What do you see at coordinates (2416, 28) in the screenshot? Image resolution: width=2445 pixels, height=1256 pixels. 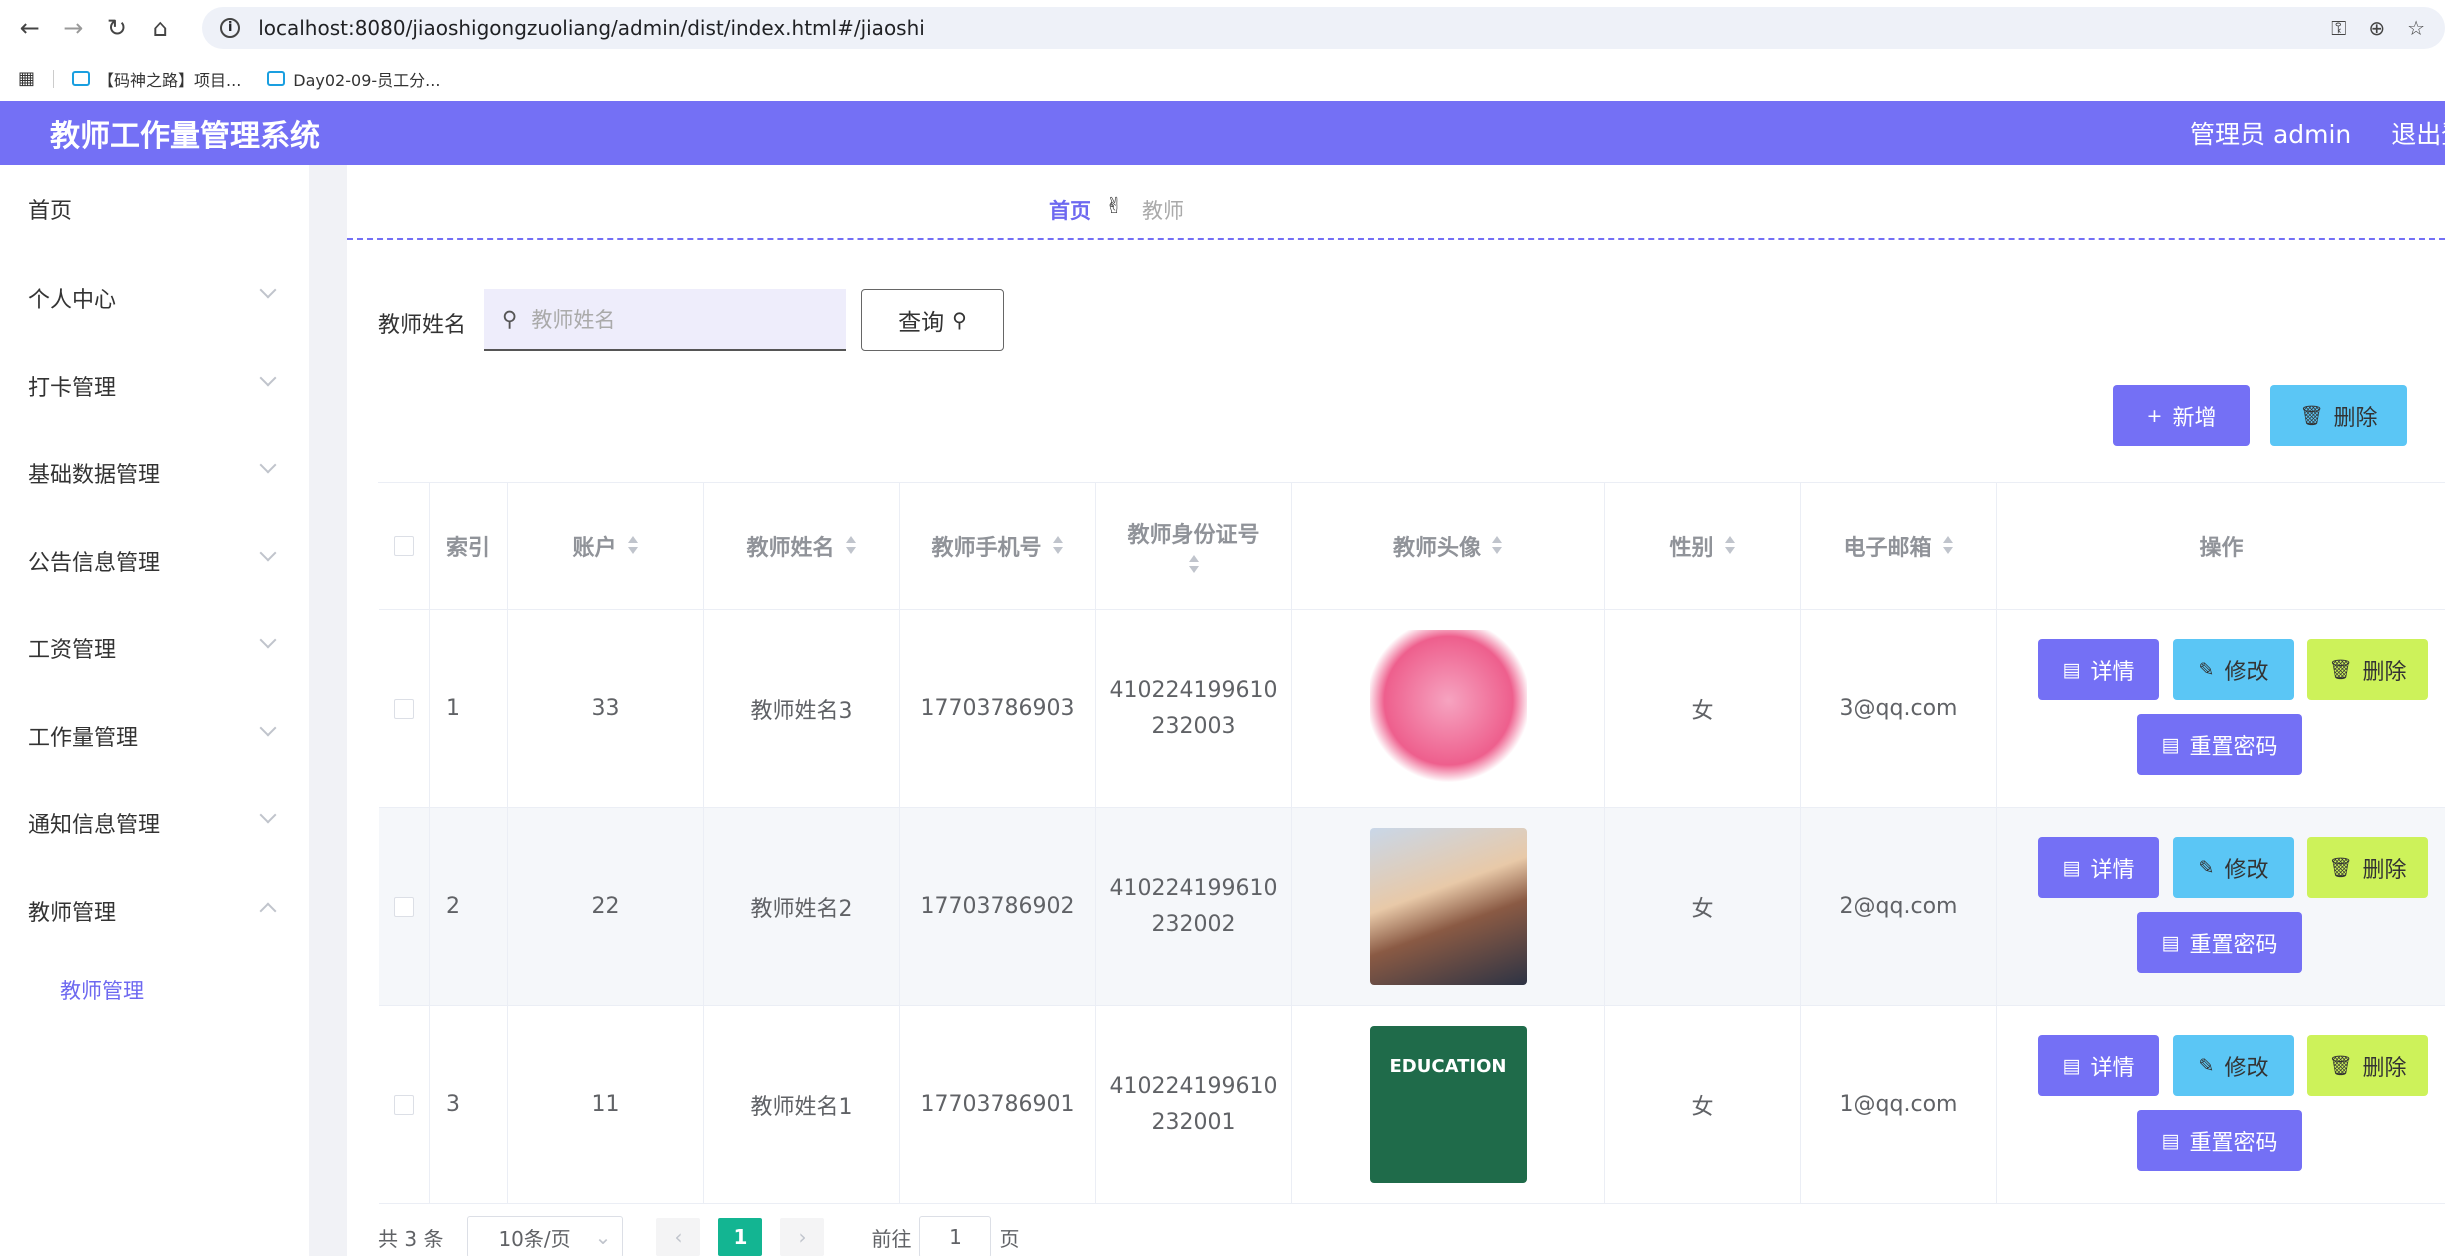 I see `star-icon: ☆` at bounding box center [2416, 28].